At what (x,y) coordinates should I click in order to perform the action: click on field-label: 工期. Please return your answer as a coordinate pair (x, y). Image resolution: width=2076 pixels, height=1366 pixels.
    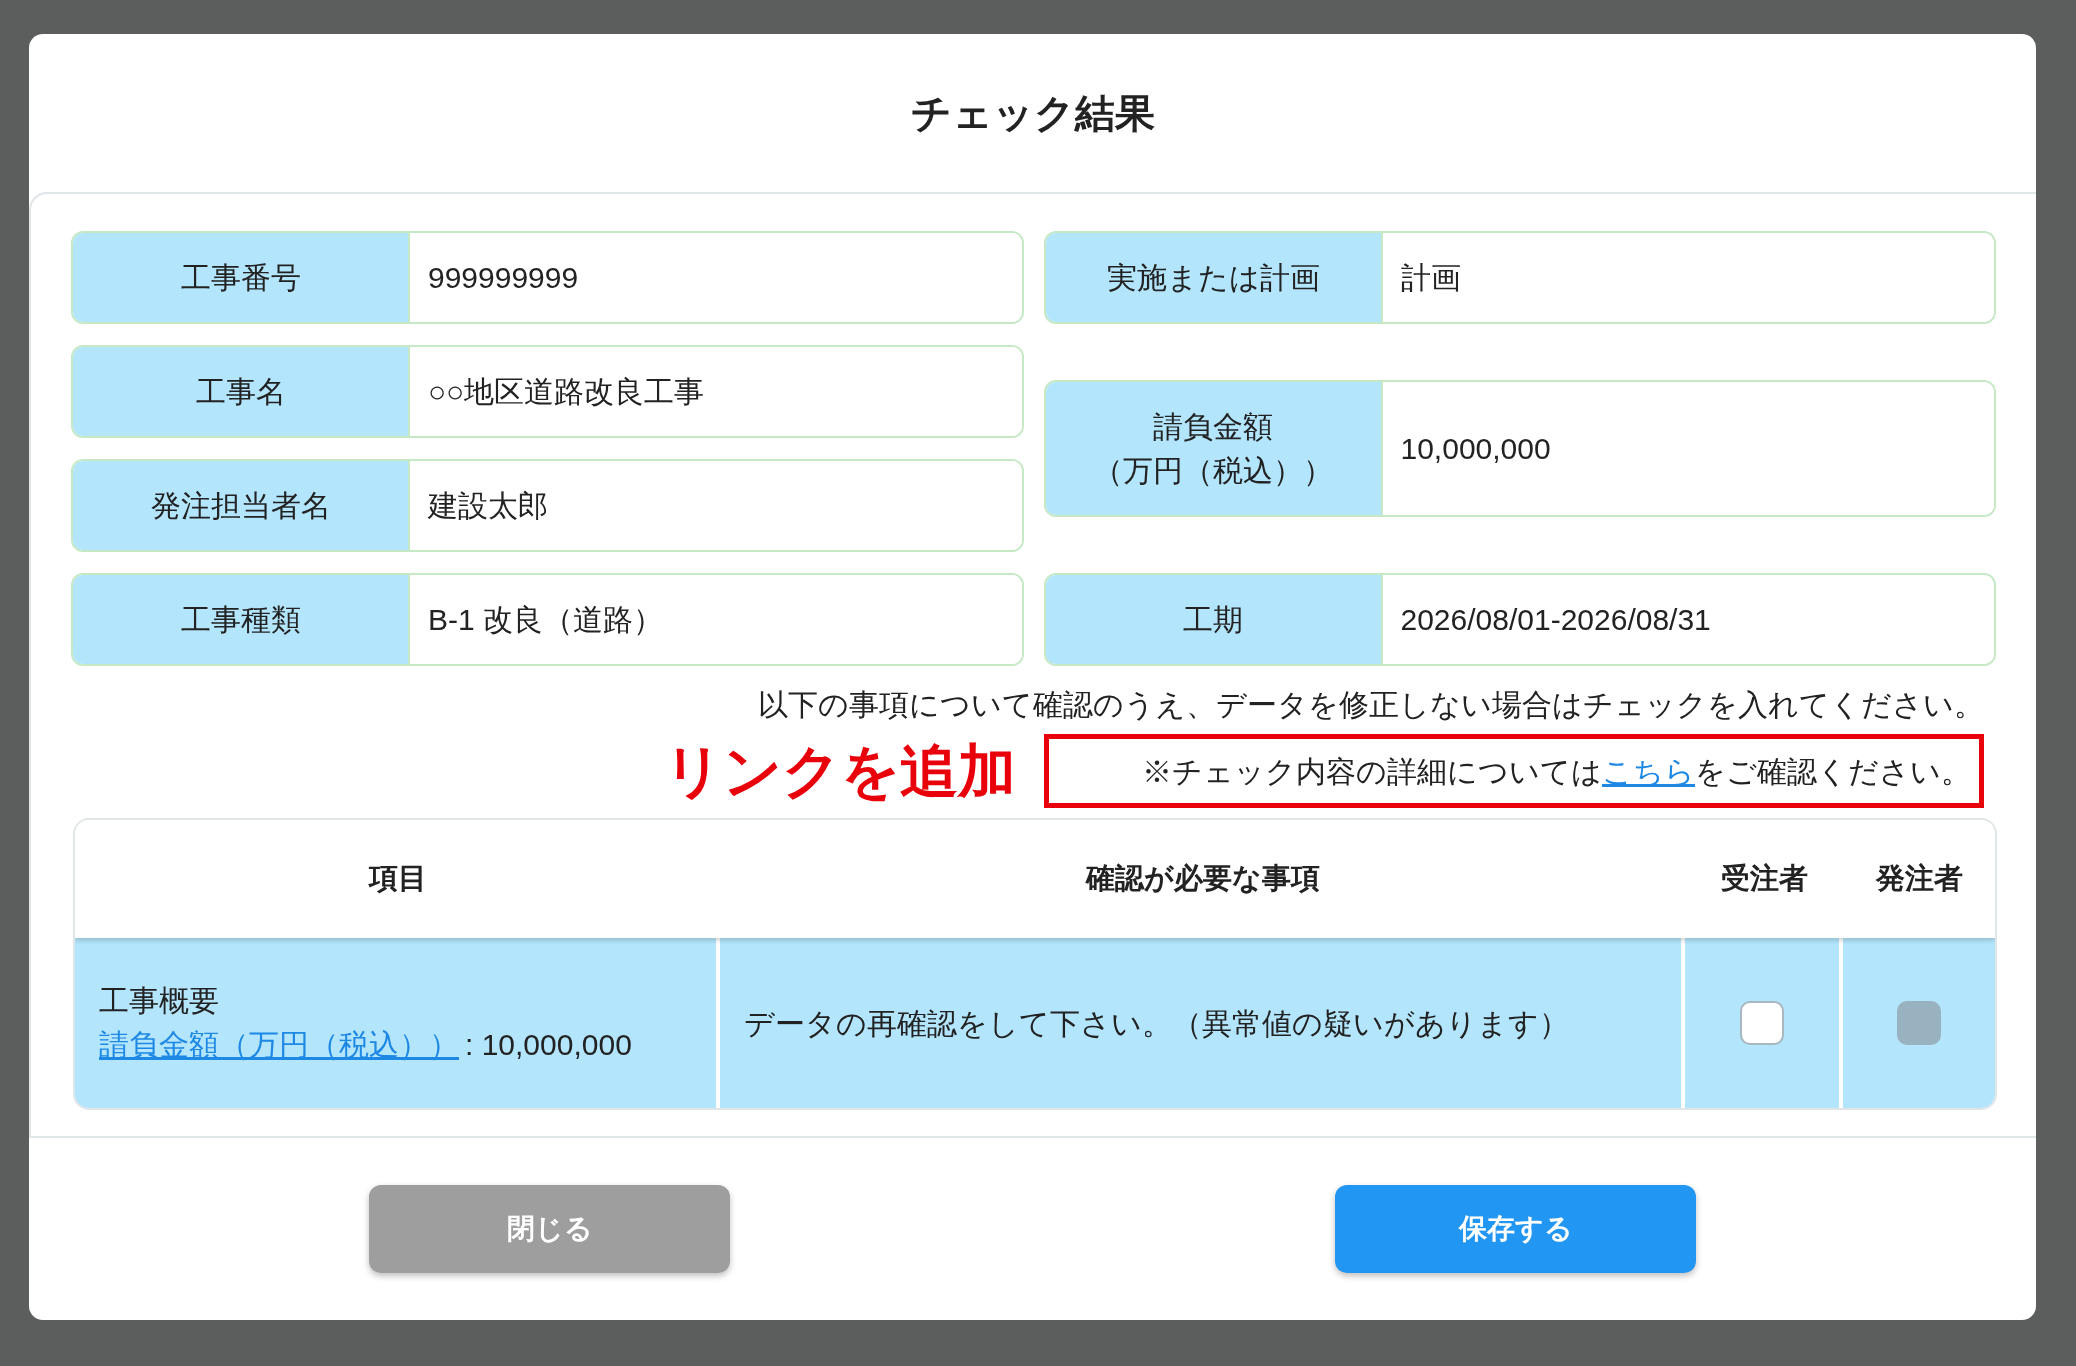
    Looking at the image, I should click on (1213, 619).